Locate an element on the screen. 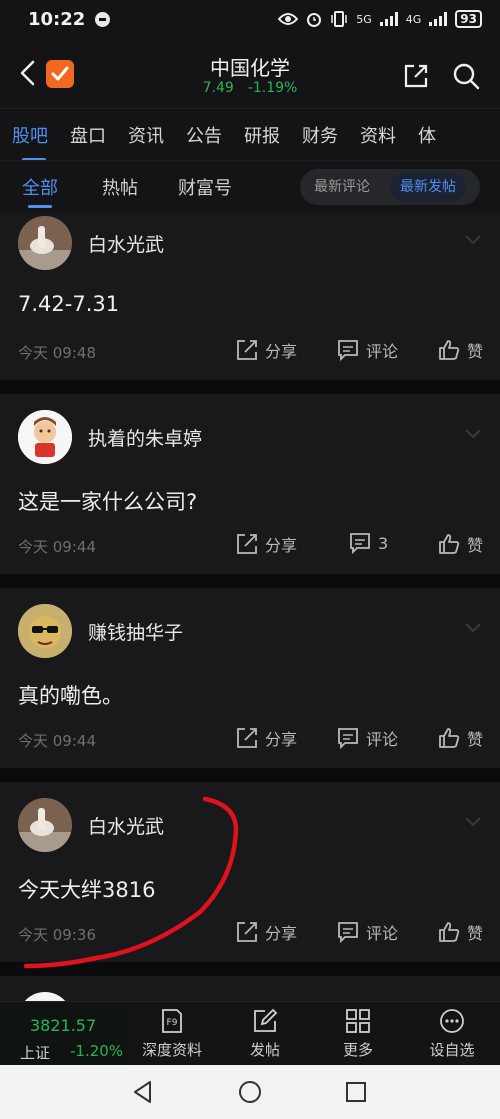 The height and width of the screenshot is (1119, 500). tab-profile: 资料 is located at coordinates (378, 135).